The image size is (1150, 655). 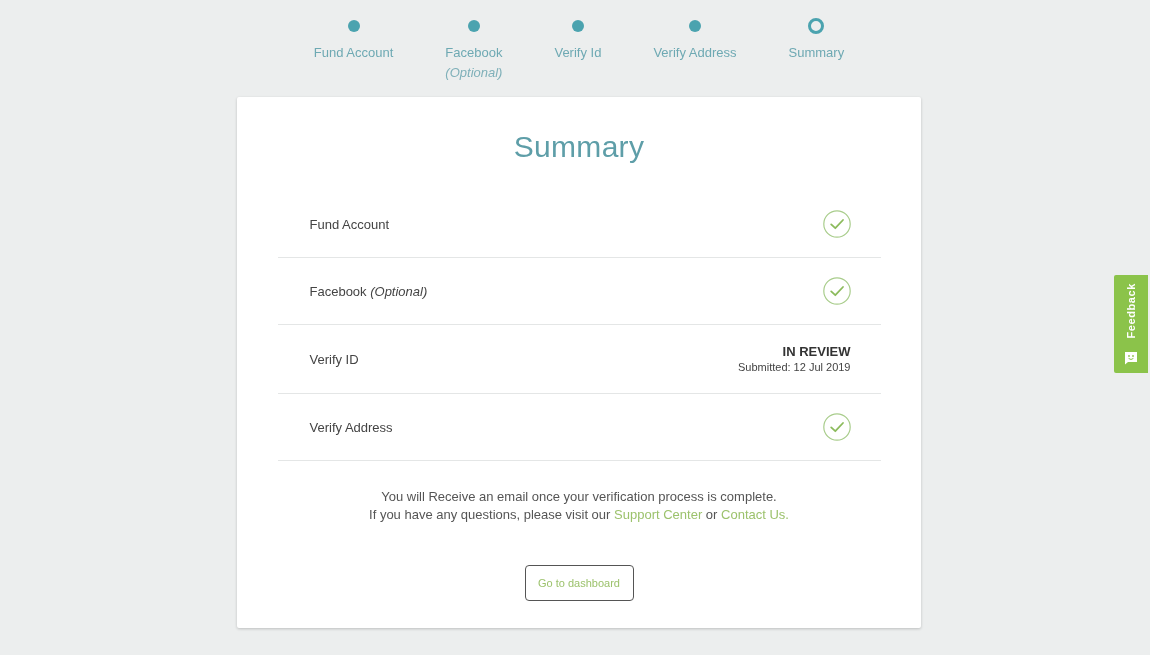 What do you see at coordinates (351, 427) in the screenshot?
I see `row-label: Verify Address` at bounding box center [351, 427].